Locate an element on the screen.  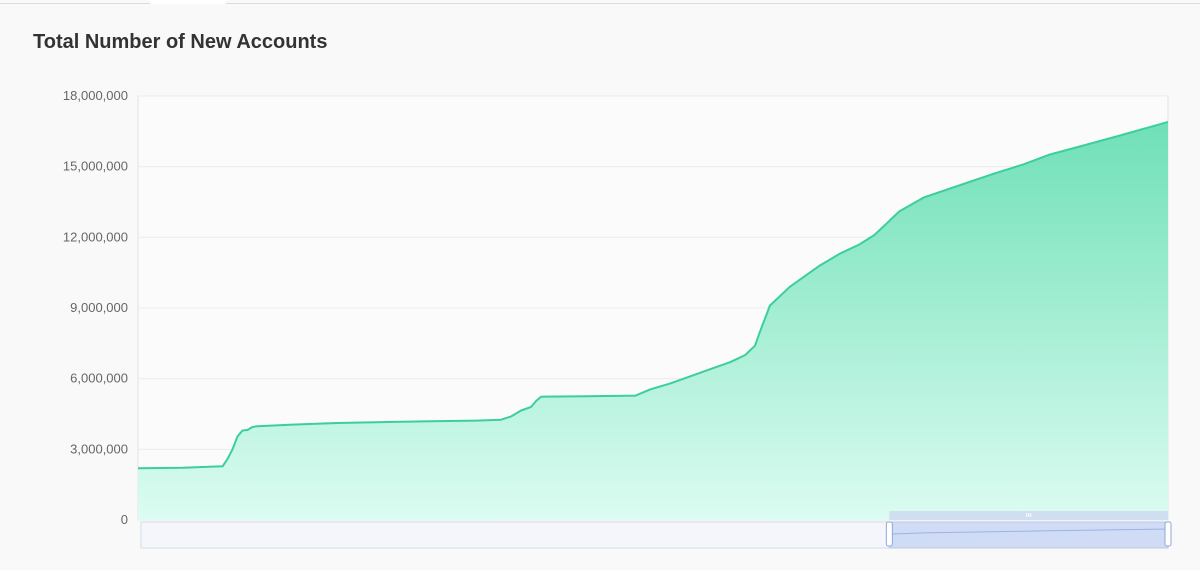
y-tick-label: 0 is located at coordinates (124, 519).